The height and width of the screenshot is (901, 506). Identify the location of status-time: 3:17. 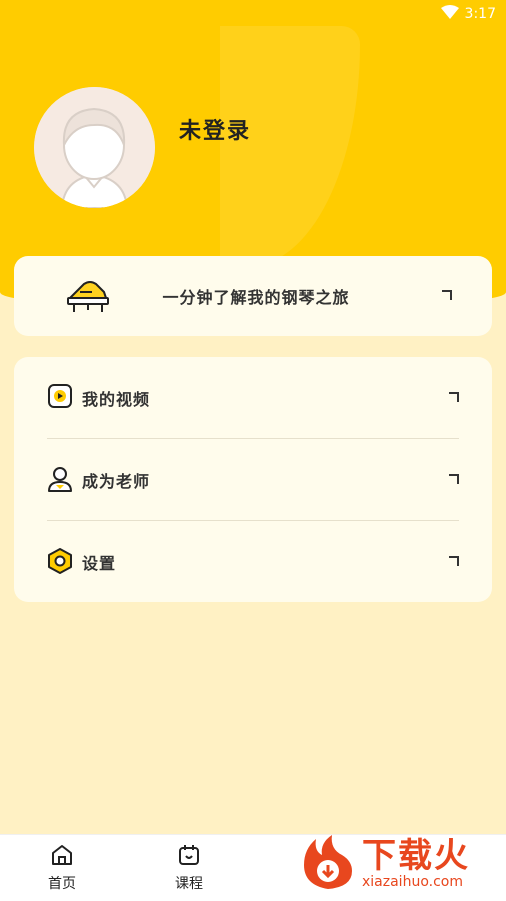
(480, 14).